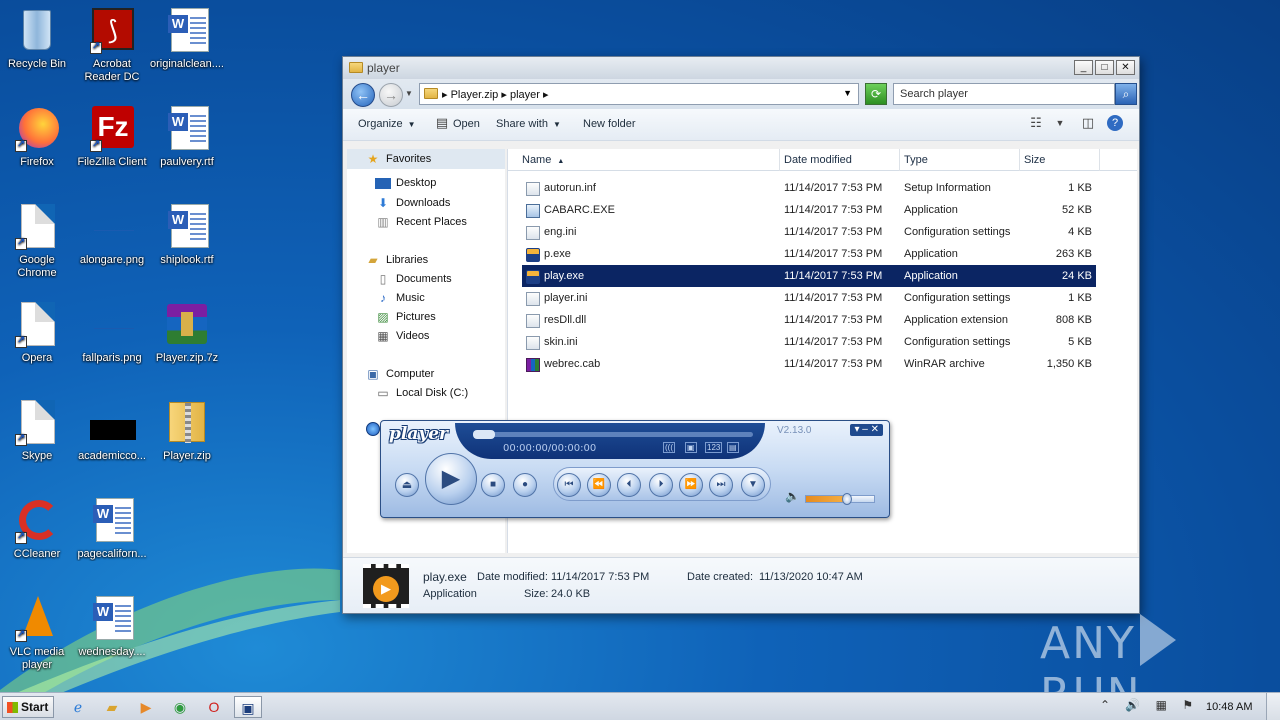 The image size is (1280, 720). I want to click on desktop-icon-item: Google Chrome, so click(37, 241).